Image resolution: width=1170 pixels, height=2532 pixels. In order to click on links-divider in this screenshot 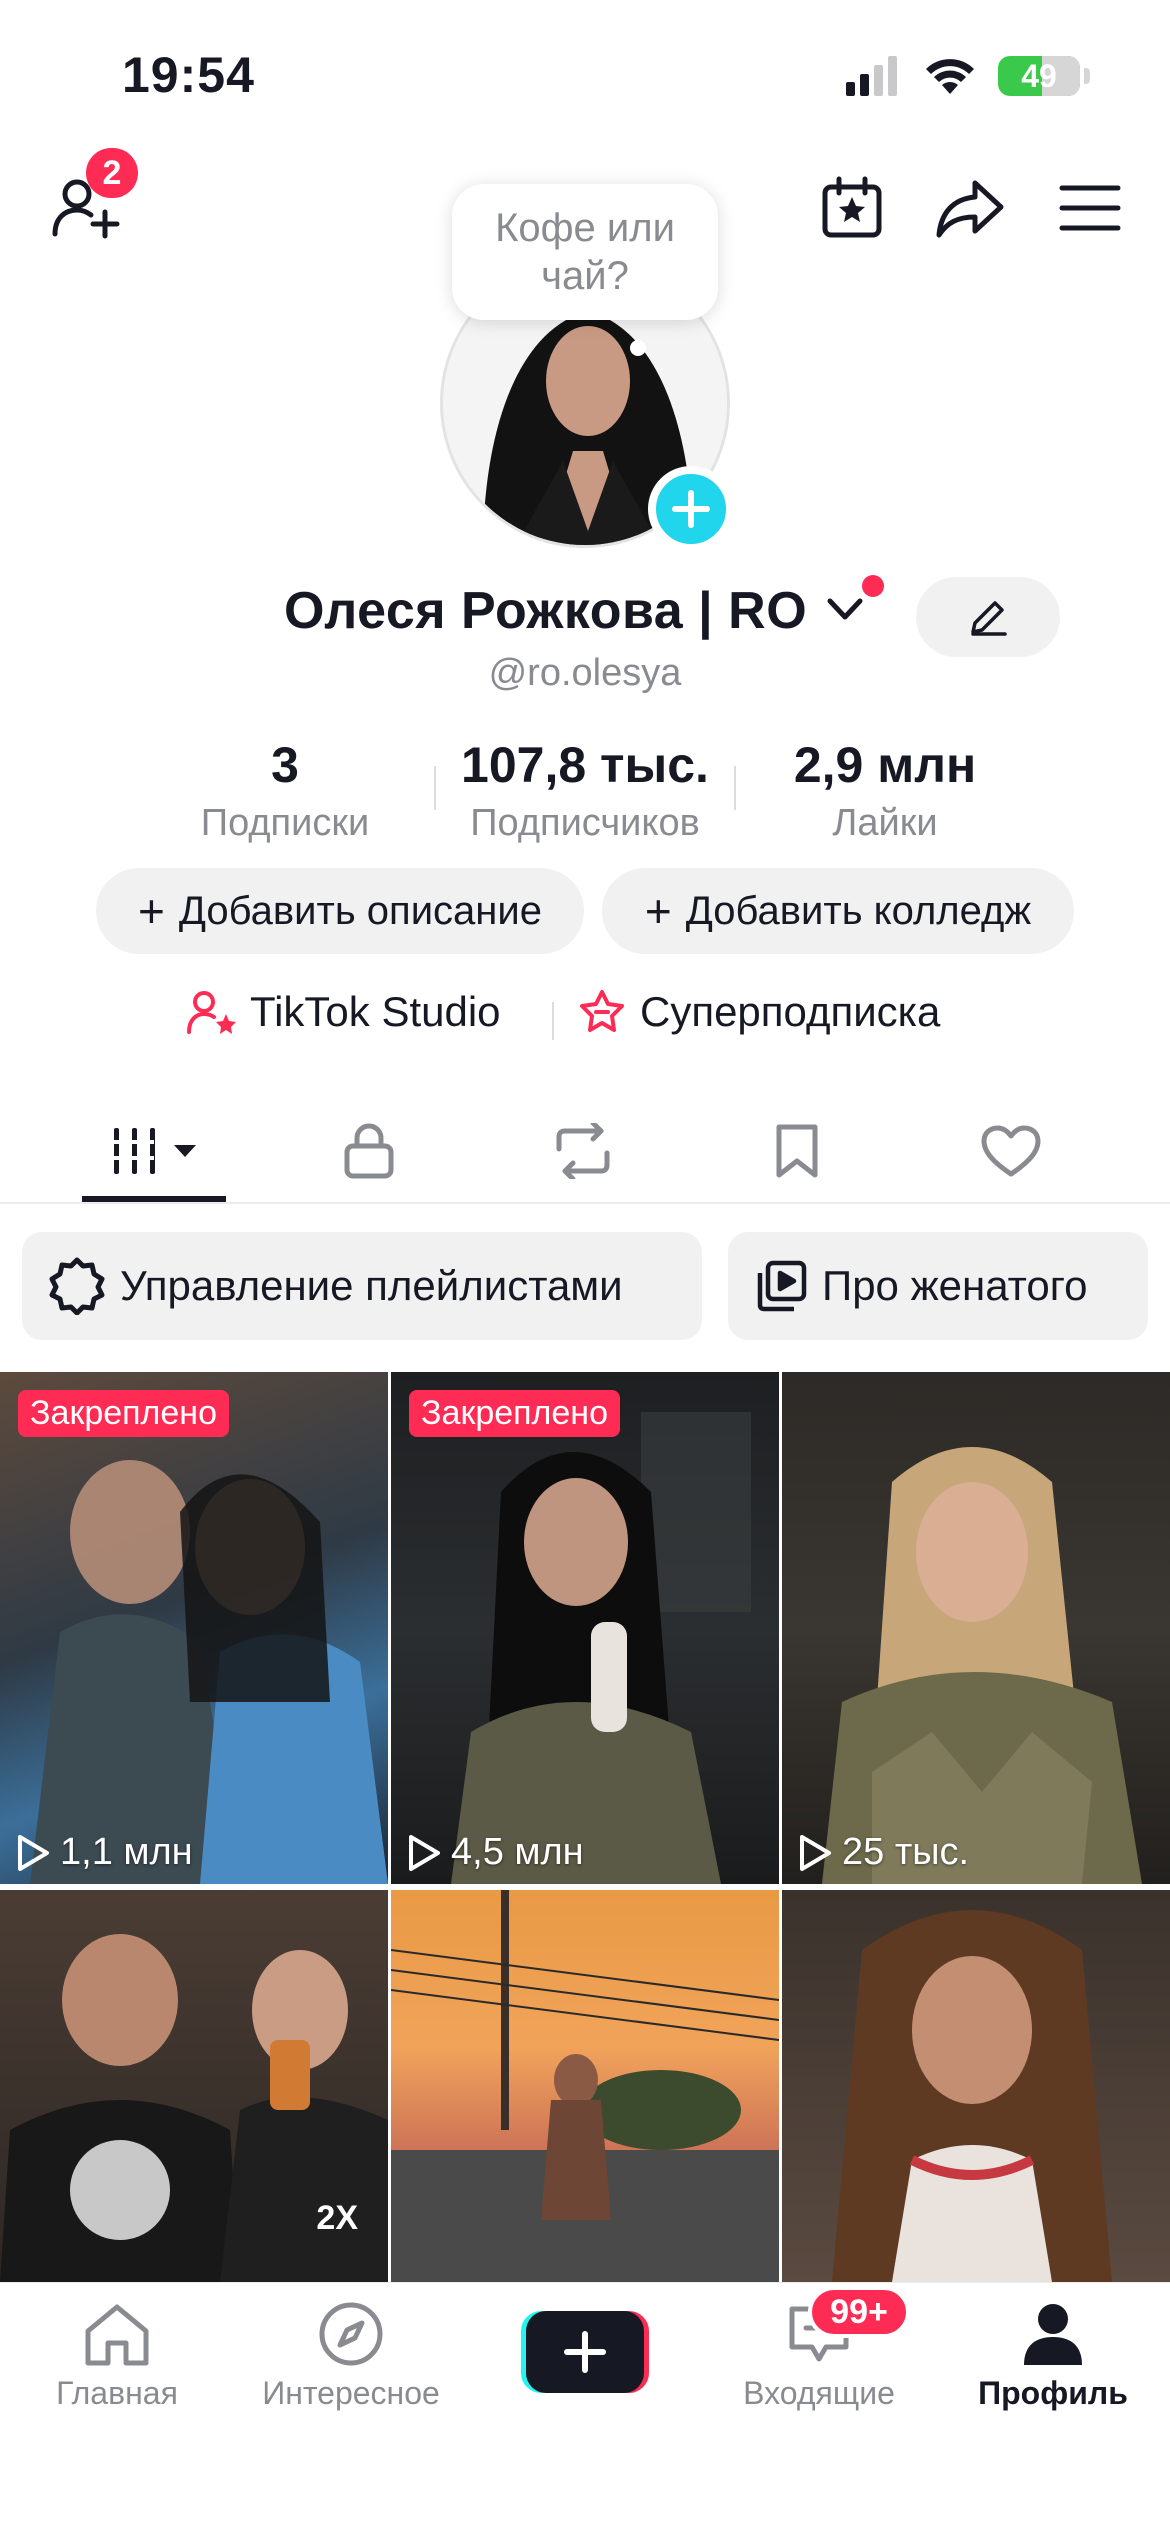, I will do `click(553, 1021)`.